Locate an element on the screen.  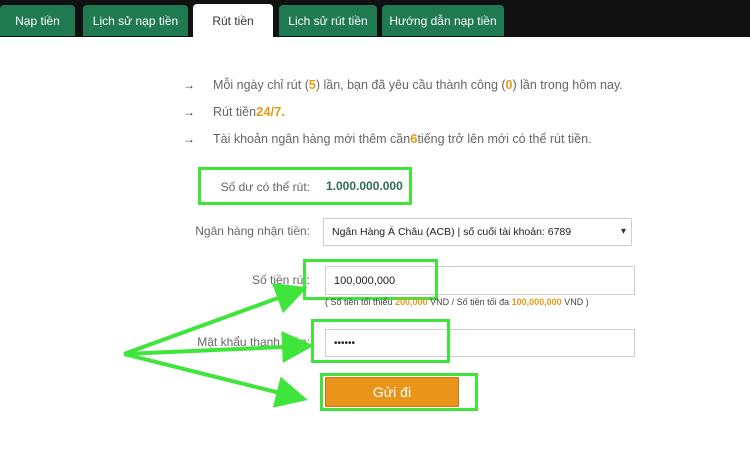
arrow-to-password is located at coordinates (218, 347).